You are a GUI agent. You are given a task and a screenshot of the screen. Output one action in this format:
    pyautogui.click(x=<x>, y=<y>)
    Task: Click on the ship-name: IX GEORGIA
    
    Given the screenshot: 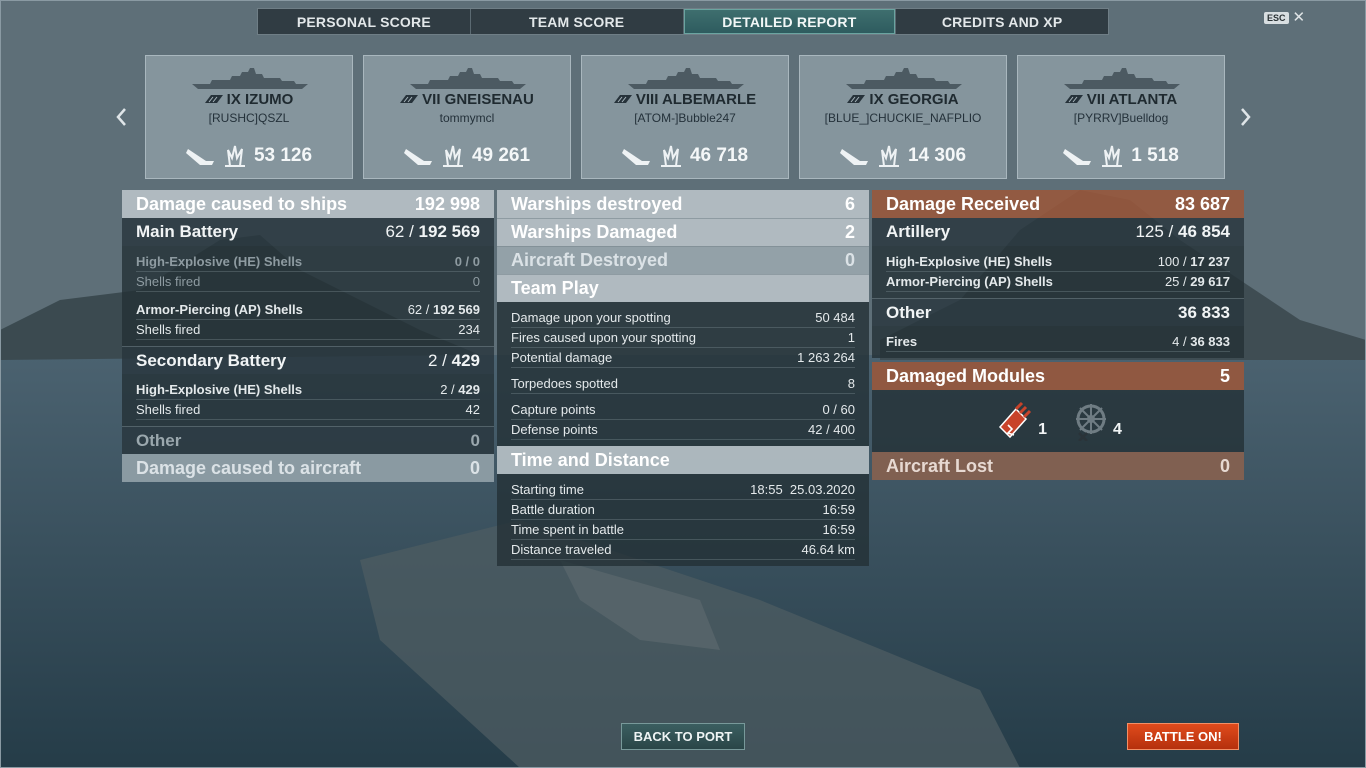 What is the action you would take?
    pyautogui.click(x=903, y=99)
    